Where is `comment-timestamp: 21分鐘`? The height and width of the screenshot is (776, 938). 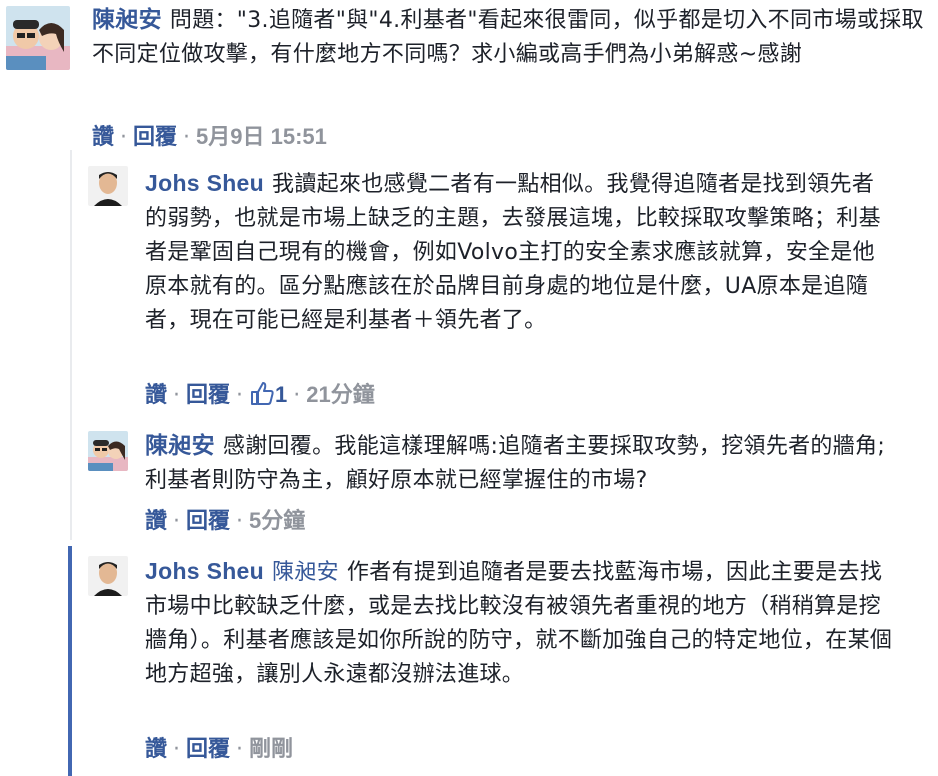
comment-timestamp: 21分鐘 is located at coordinates (340, 394).